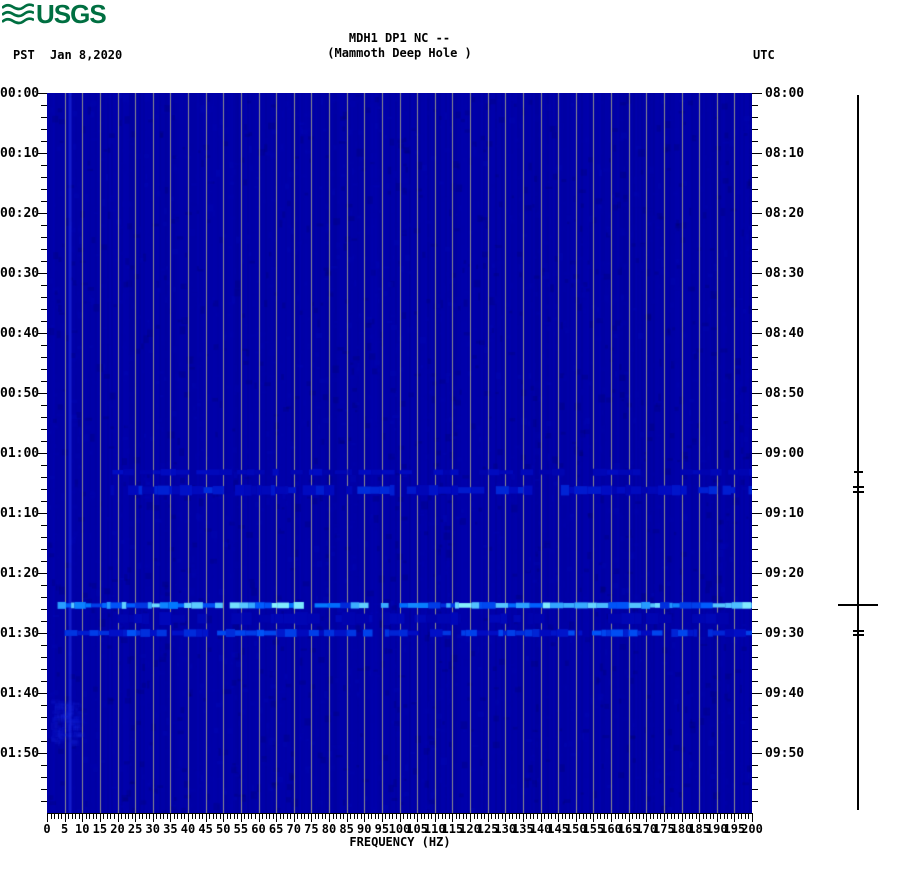 The height and width of the screenshot is (892, 902). What do you see at coordinates (293, 829) in the screenshot?
I see `freq-label: 70` at bounding box center [293, 829].